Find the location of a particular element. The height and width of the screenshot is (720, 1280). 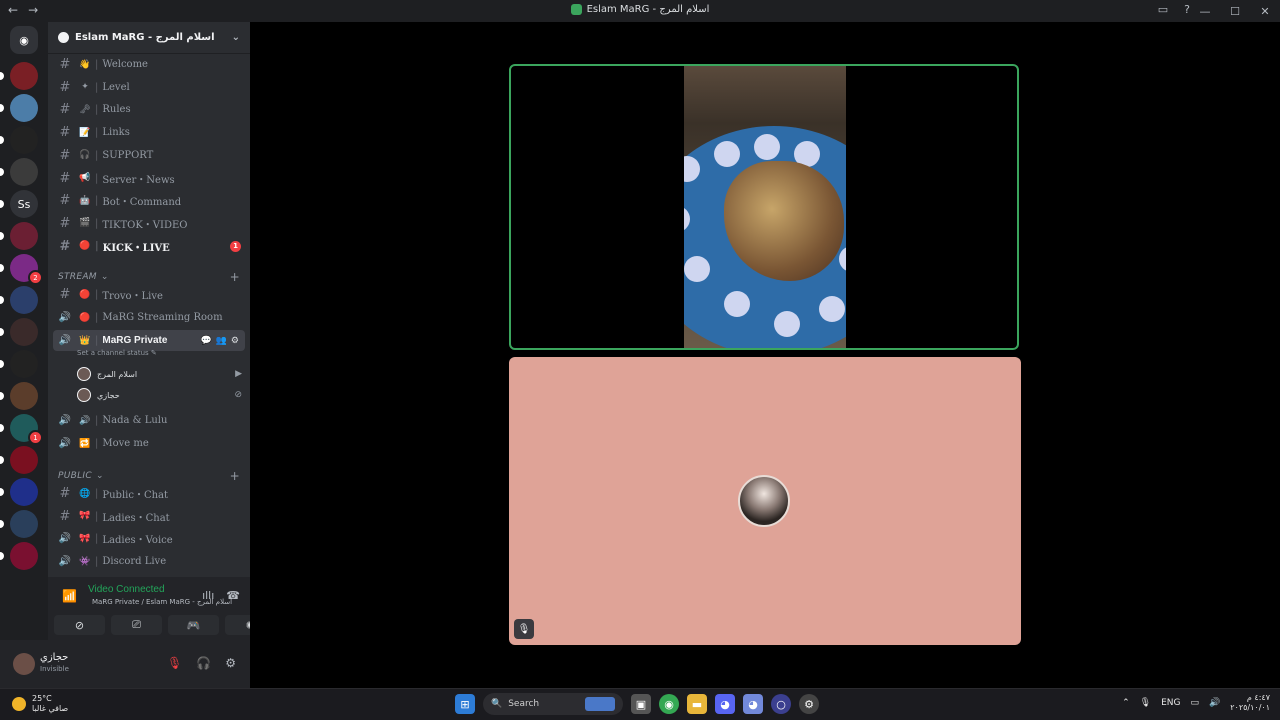

invite-icon: 👥 is located at coordinates (221, 341).